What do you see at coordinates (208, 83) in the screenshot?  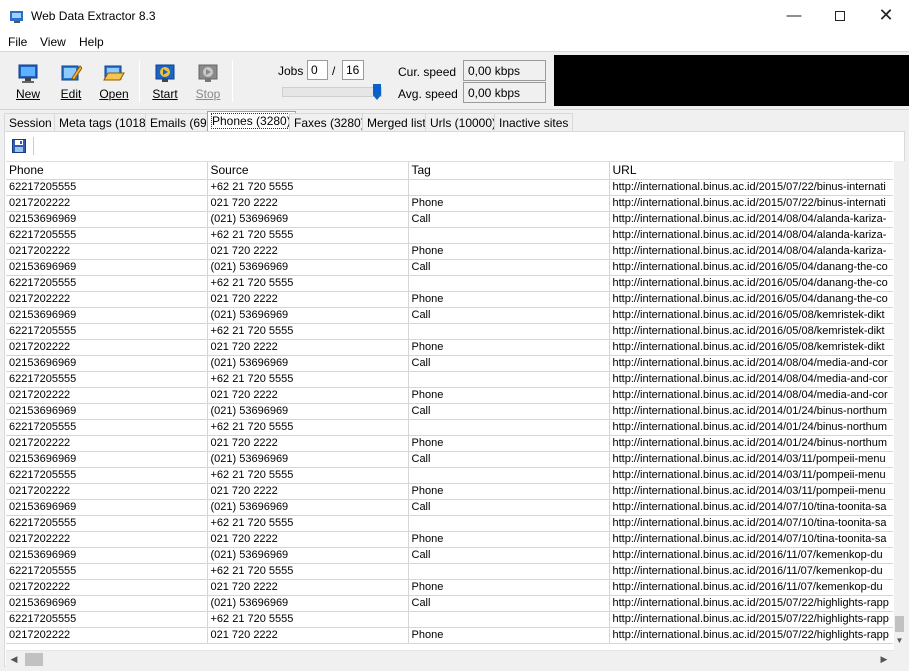 I see `stop-button: Stop` at bounding box center [208, 83].